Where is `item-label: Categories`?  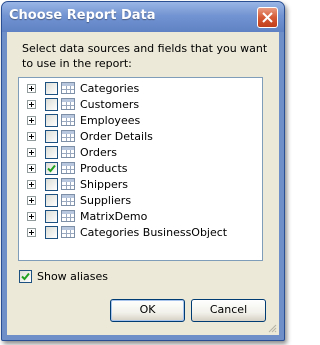
item-label: Categories is located at coordinates (110, 88).